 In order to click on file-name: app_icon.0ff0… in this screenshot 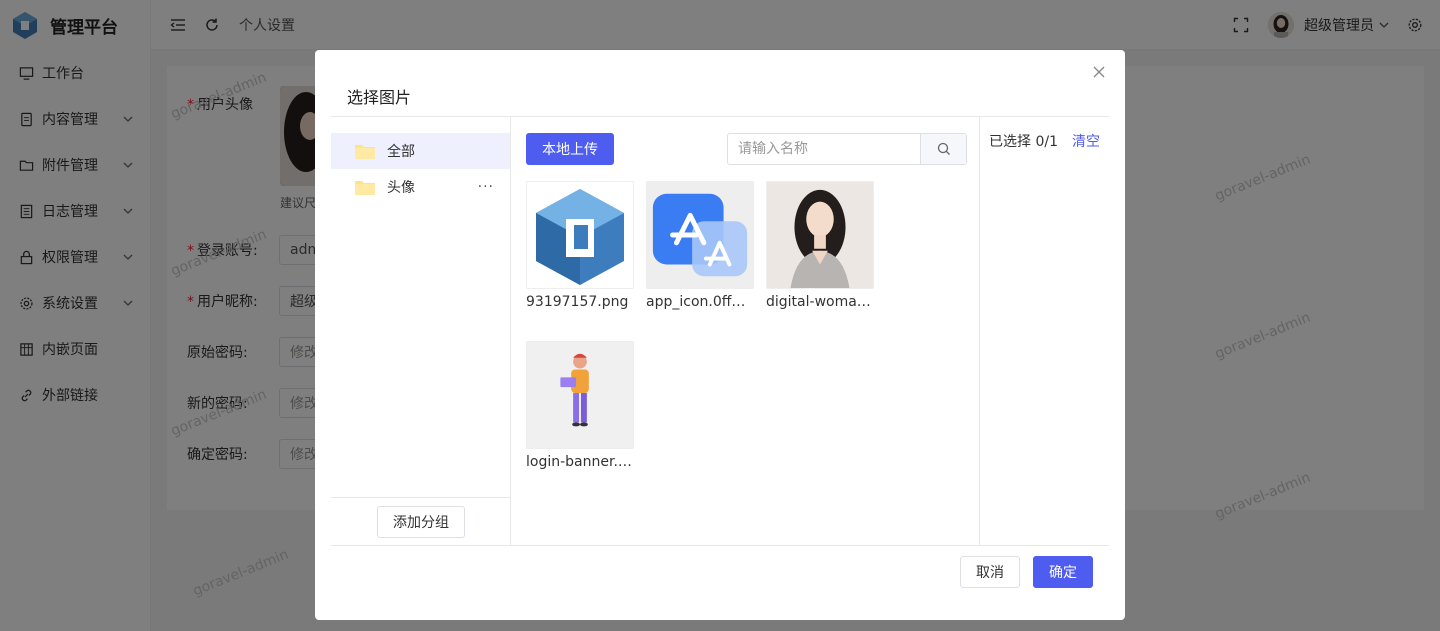, I will do `click(700, 302)`.